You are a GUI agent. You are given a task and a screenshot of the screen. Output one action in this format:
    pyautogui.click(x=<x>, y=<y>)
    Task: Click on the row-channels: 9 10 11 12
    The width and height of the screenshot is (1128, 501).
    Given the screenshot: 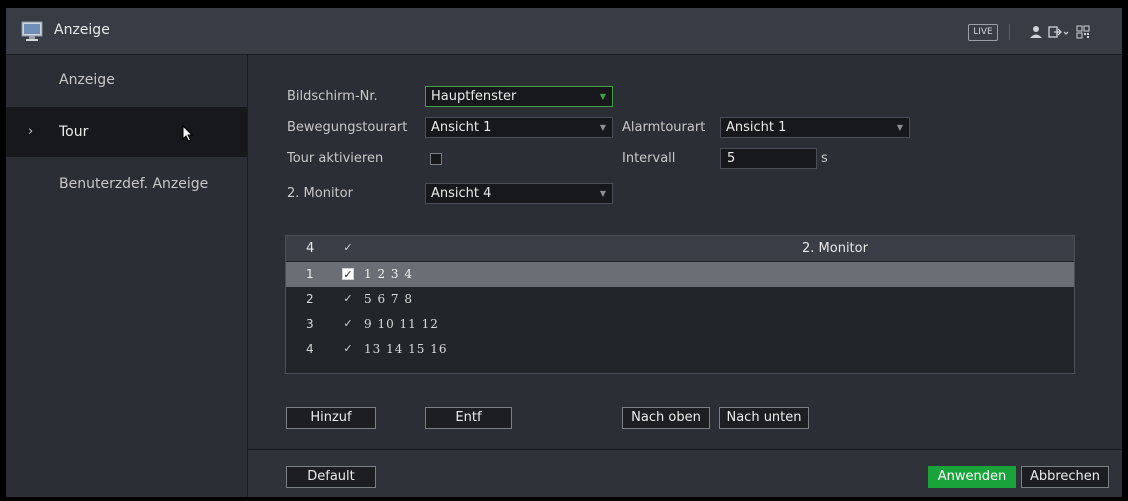 What is the action you would take?
    pyautogui.click(x=401, y=324)
    